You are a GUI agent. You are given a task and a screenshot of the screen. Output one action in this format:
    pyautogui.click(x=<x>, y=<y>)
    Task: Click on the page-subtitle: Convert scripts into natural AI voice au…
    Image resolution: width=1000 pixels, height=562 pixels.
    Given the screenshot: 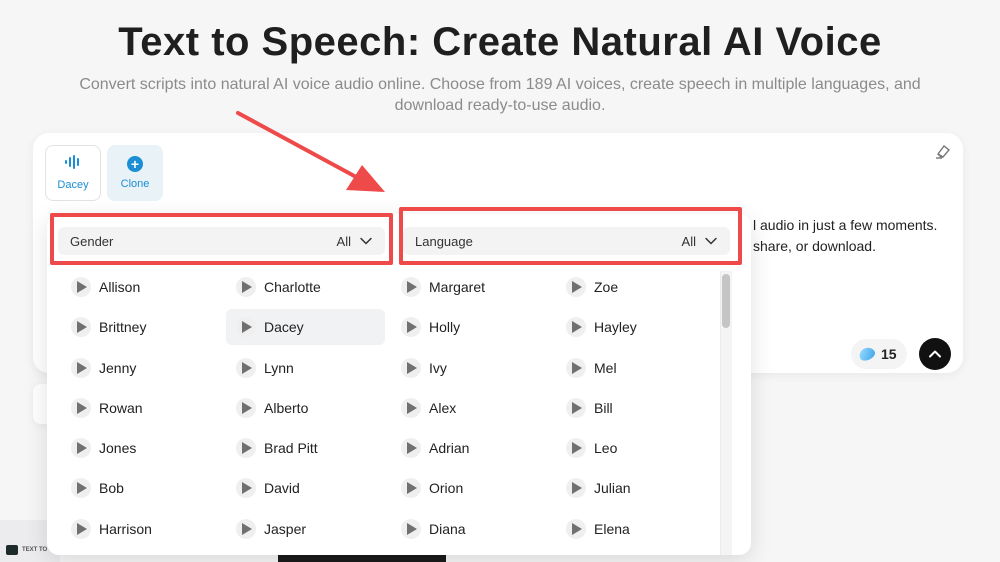 What is the action you would take?
    pyautogui.click(x=500, y=95)
    